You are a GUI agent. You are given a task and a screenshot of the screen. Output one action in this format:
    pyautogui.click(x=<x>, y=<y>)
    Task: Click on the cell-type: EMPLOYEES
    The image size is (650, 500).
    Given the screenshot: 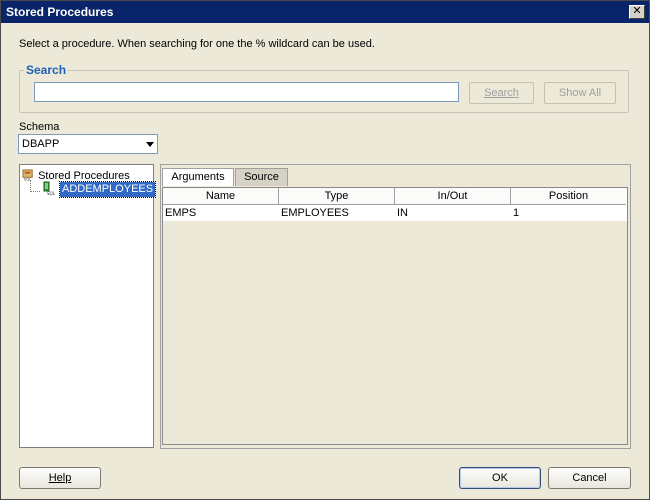 What is the action you would take?
    pyautogui.click(x=315, y=213)
    